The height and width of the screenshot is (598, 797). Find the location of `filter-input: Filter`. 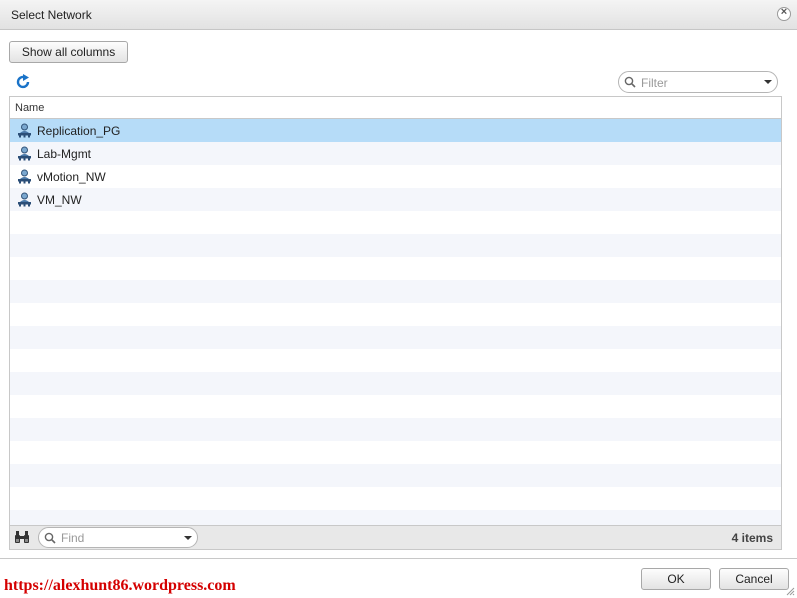

filter-input: Filter is located at coordinates (698, 82).